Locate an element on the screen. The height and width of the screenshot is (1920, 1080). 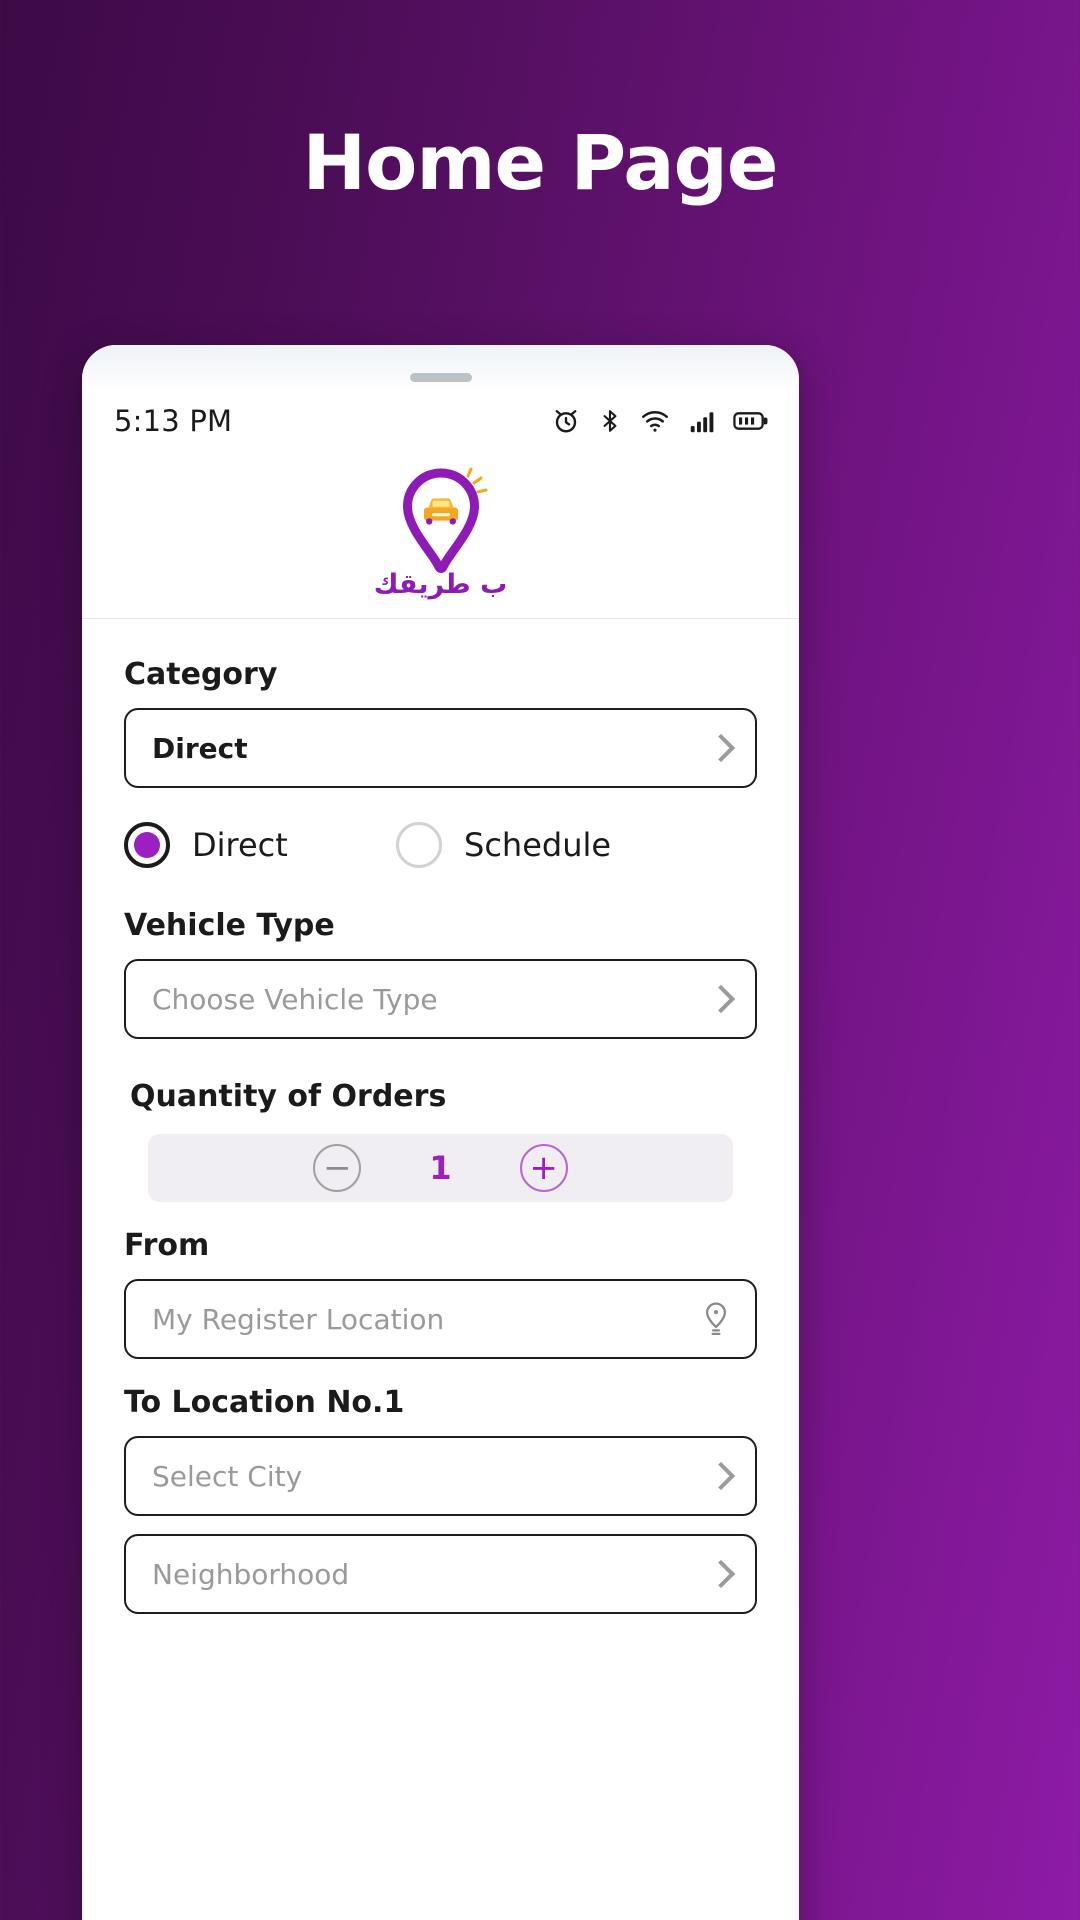
category-select: Direct is located at coordinates (440, 748).